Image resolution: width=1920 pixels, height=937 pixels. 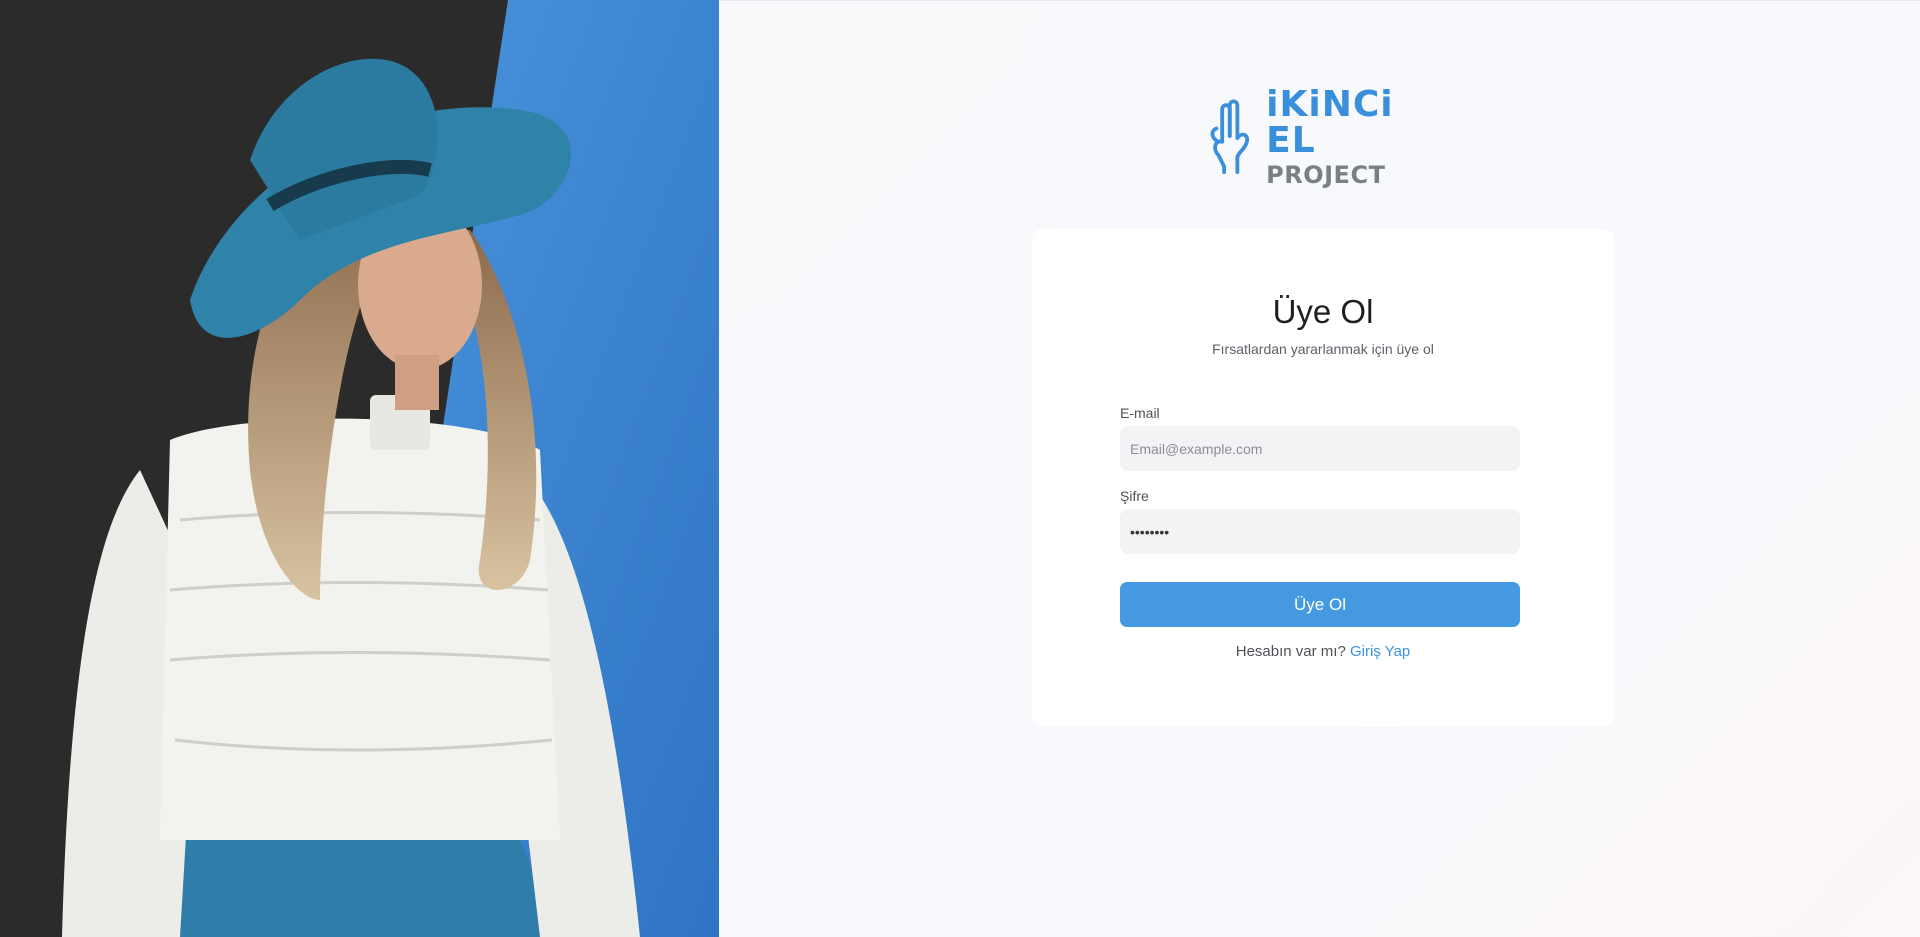 I want to click on password-label: Şifre, so click(x=1134, y=496).